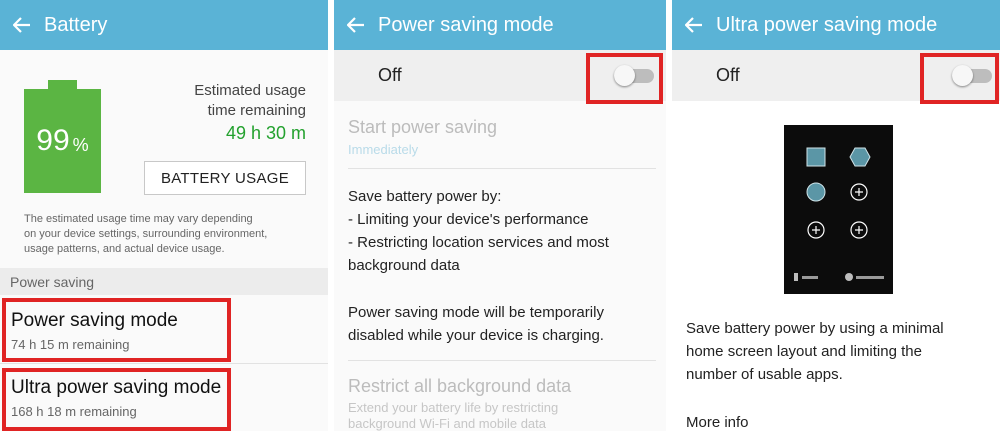 The height and width of the screenshot is (431, 1000). Describe the element at coordinates (860, 157) in the screenshot. I see `app-hexagon-icon` at that location.